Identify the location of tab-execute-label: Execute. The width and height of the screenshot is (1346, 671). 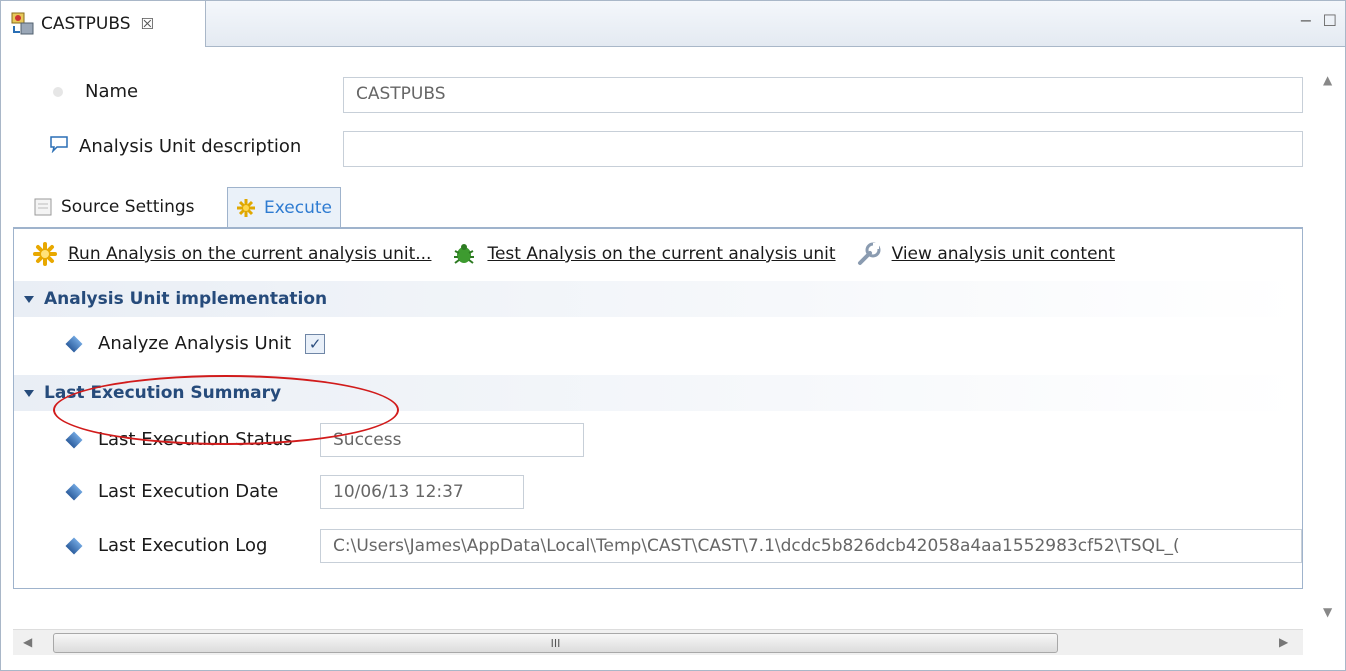
(298, 207).